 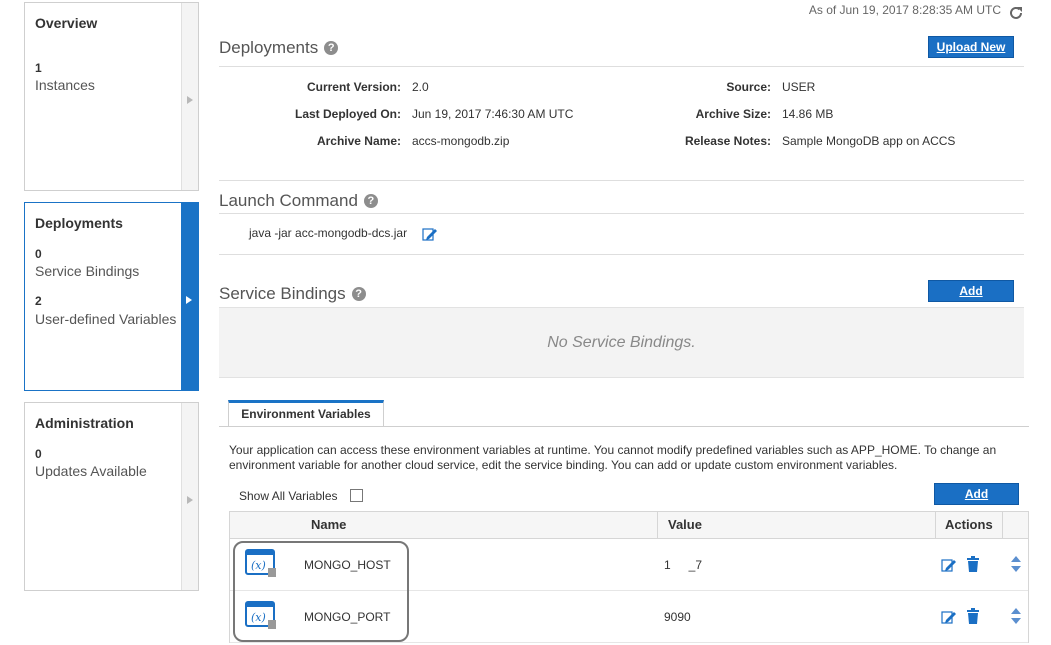 What do you see at coordinates (733, 114) in the screenshot?
I see `archive-size-label: Archive Size:` at bounding box center [733, 114].